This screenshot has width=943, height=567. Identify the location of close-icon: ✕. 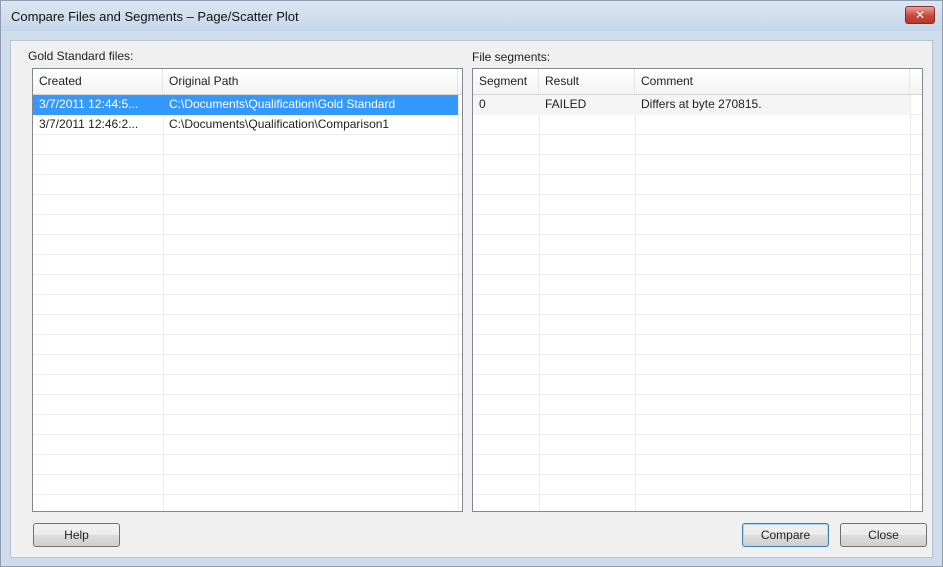
(920, 15).